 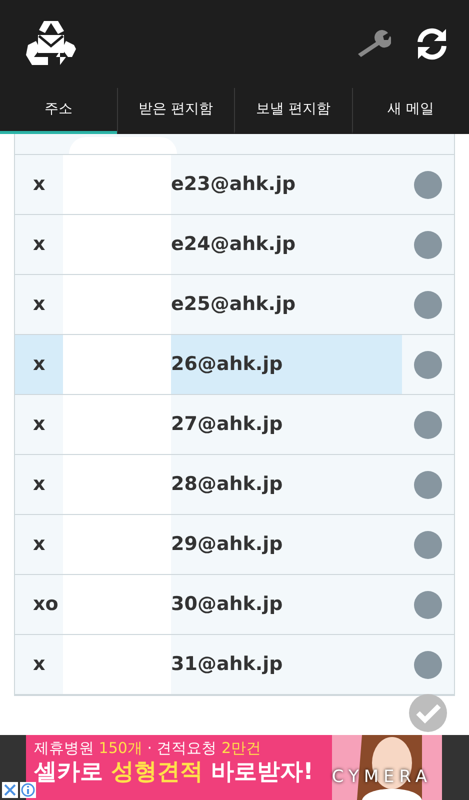 I want to click on address-text: xo, so click(x=46, y=605).